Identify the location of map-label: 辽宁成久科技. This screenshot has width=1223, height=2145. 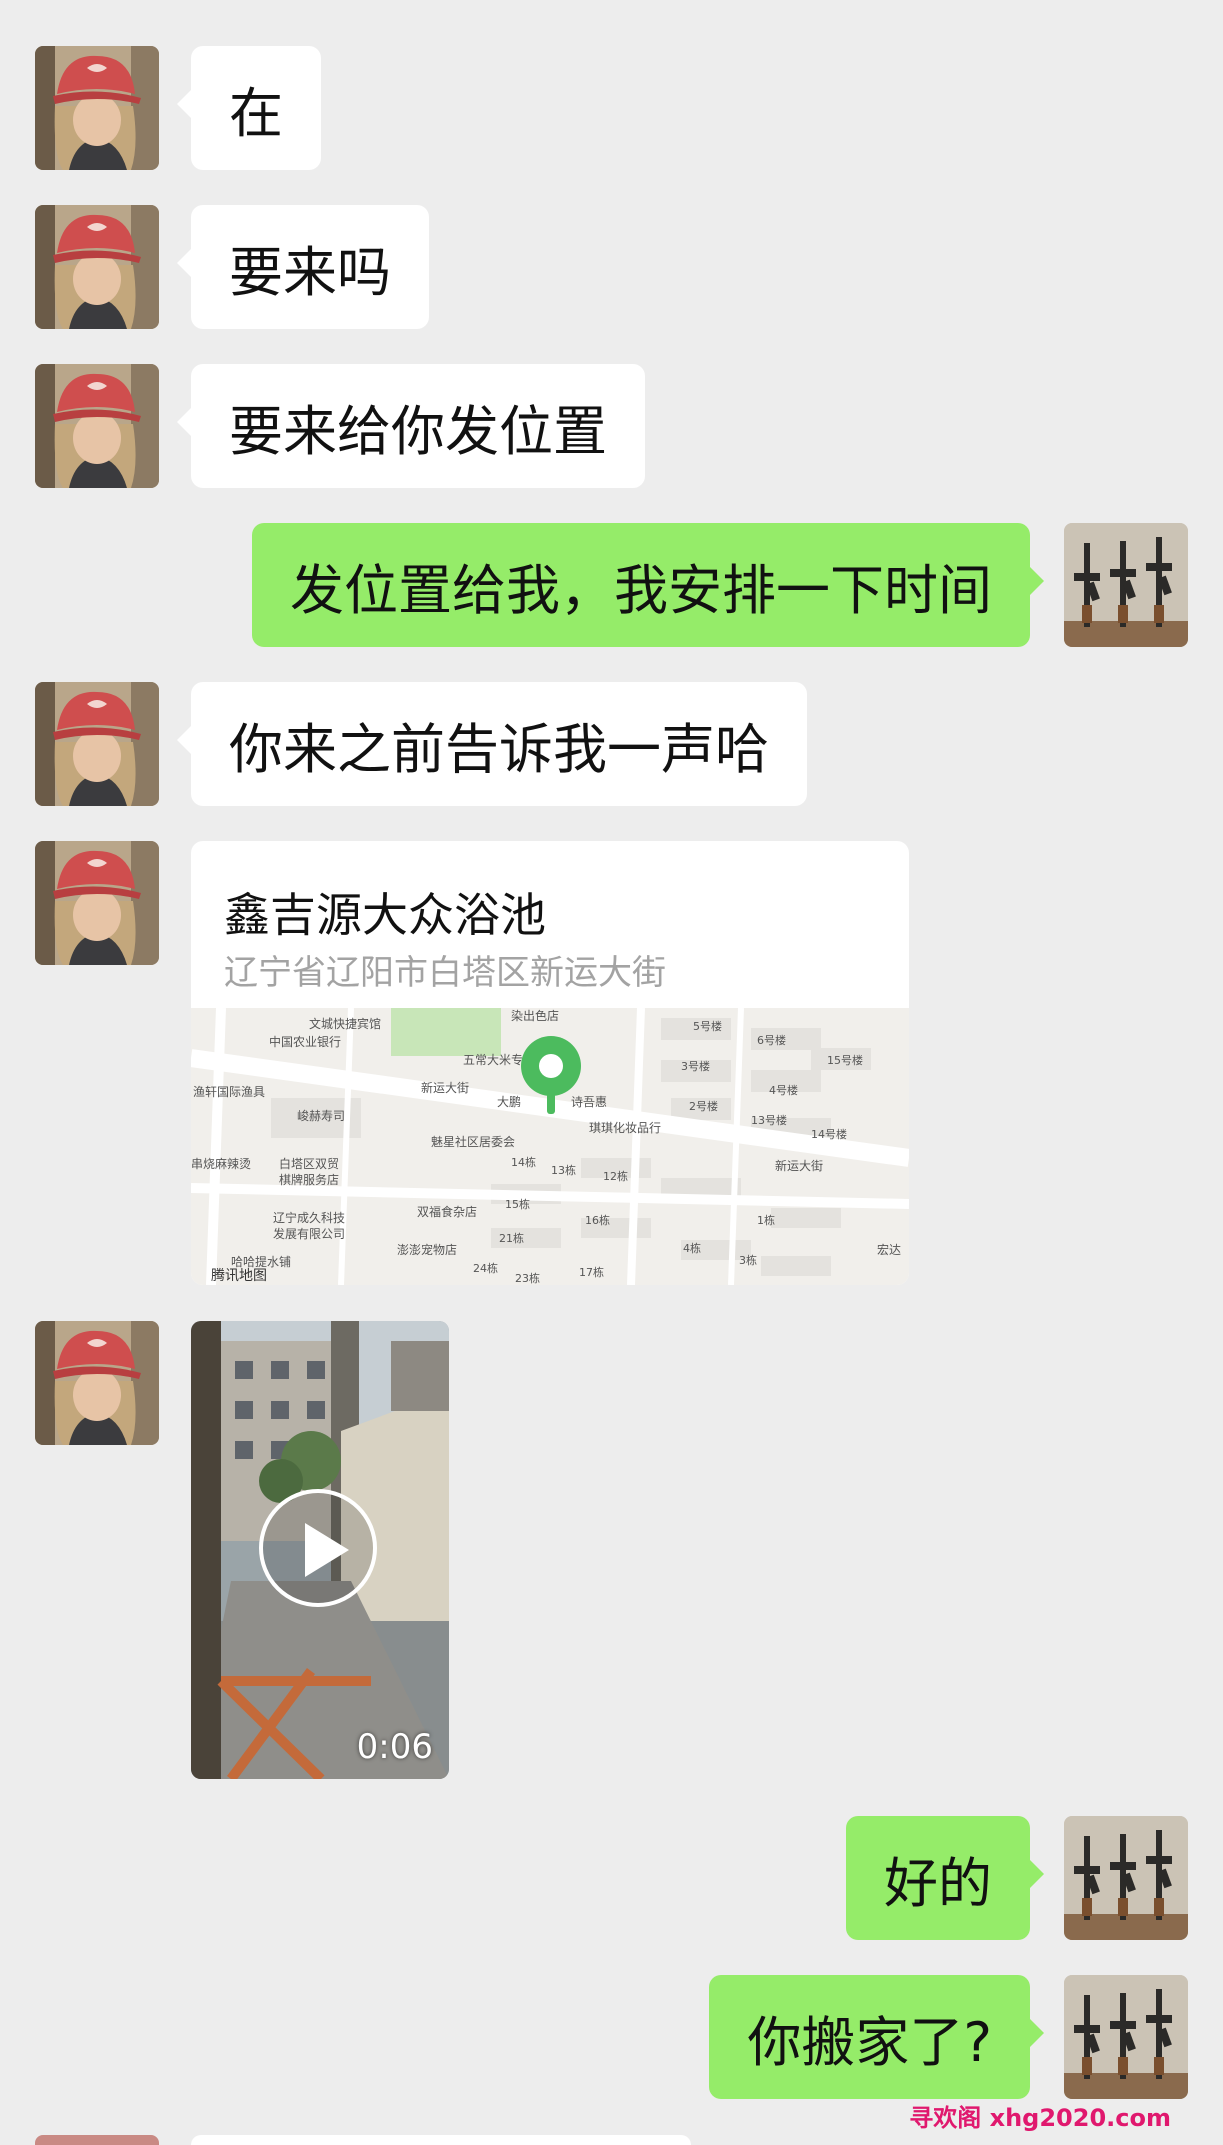
(309, 1217).